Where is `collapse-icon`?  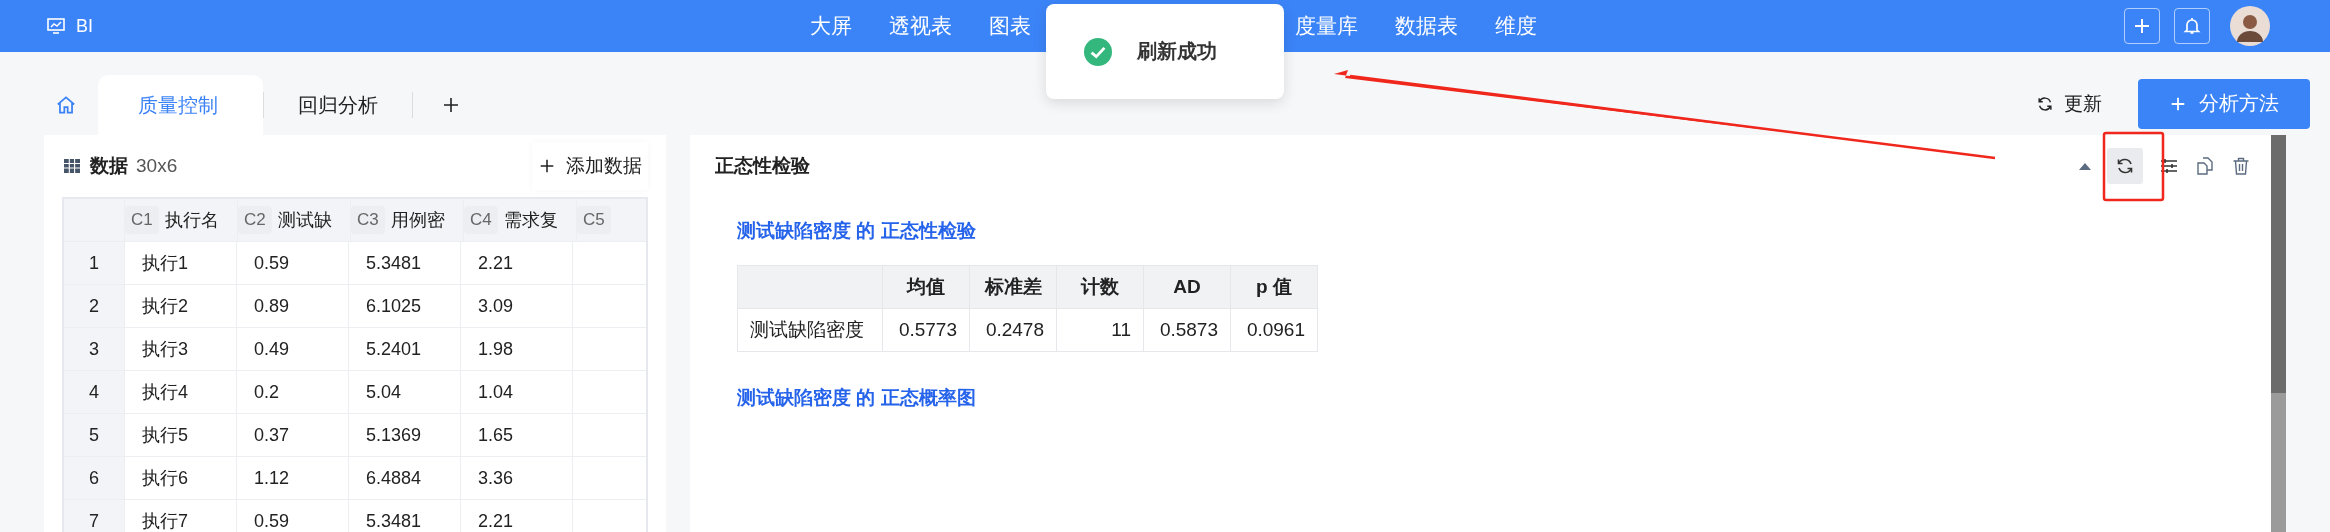
collapse-icon is located at coordinates (2085, 166).